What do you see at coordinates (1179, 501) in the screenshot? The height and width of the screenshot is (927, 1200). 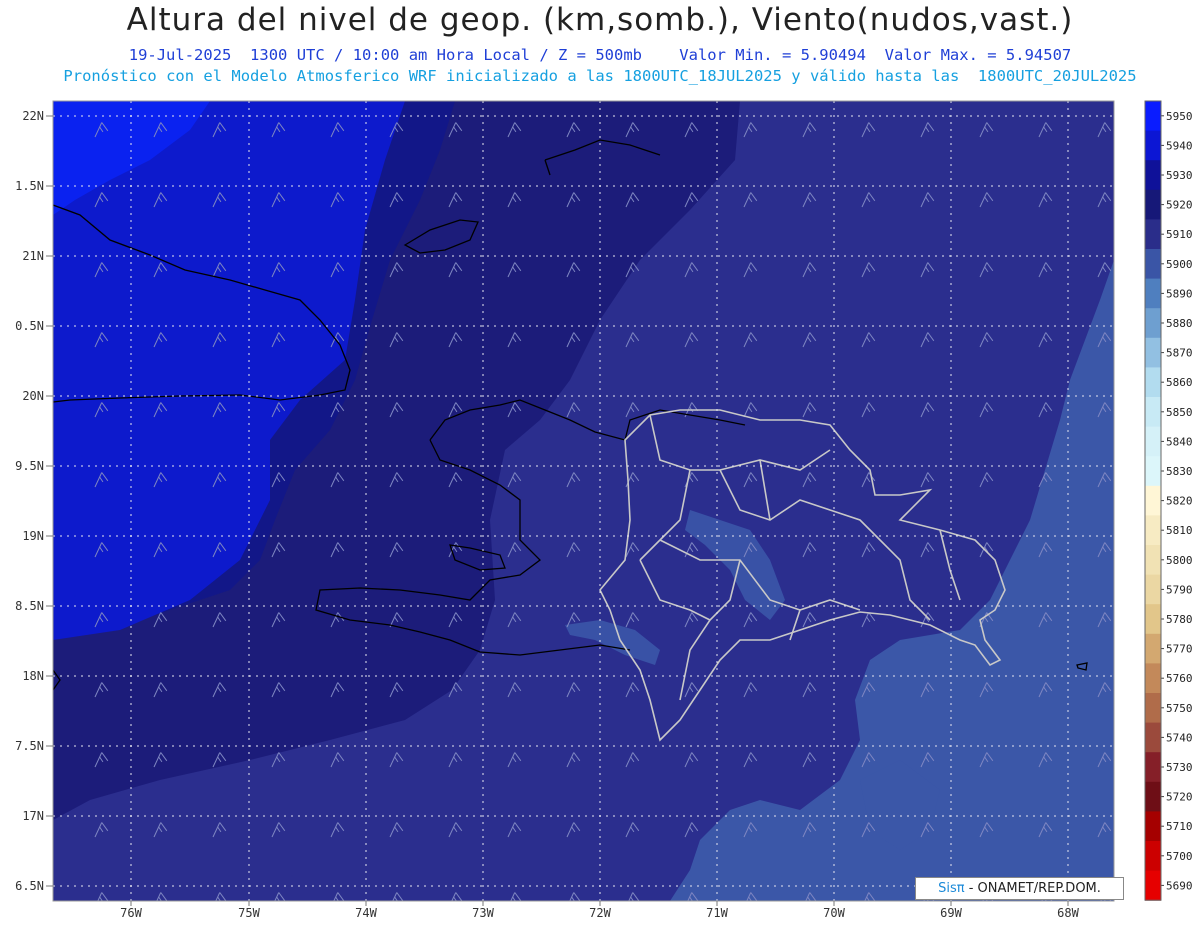 I see `colorbar-label: 5820` at bounding box center [1179, 501].